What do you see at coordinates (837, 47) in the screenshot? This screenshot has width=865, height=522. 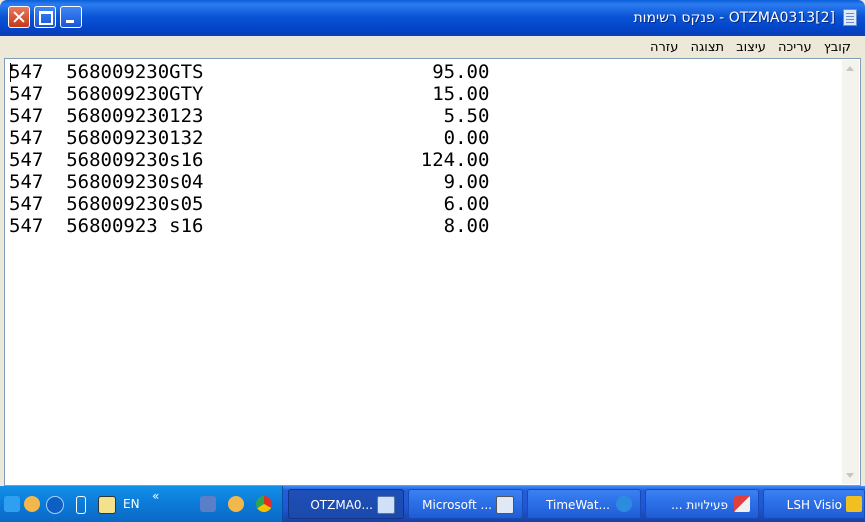 I see `menu-file: קובץ` at bounding box center [837, 47].